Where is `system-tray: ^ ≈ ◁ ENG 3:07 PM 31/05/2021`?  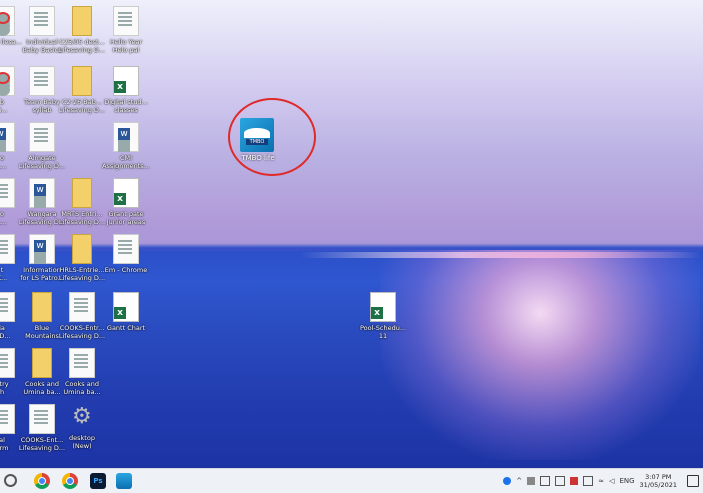
system-tray: ^ ≈ ◁ ENG 3:07 PM 31/05/2021 is located at coordinates (590, 481).